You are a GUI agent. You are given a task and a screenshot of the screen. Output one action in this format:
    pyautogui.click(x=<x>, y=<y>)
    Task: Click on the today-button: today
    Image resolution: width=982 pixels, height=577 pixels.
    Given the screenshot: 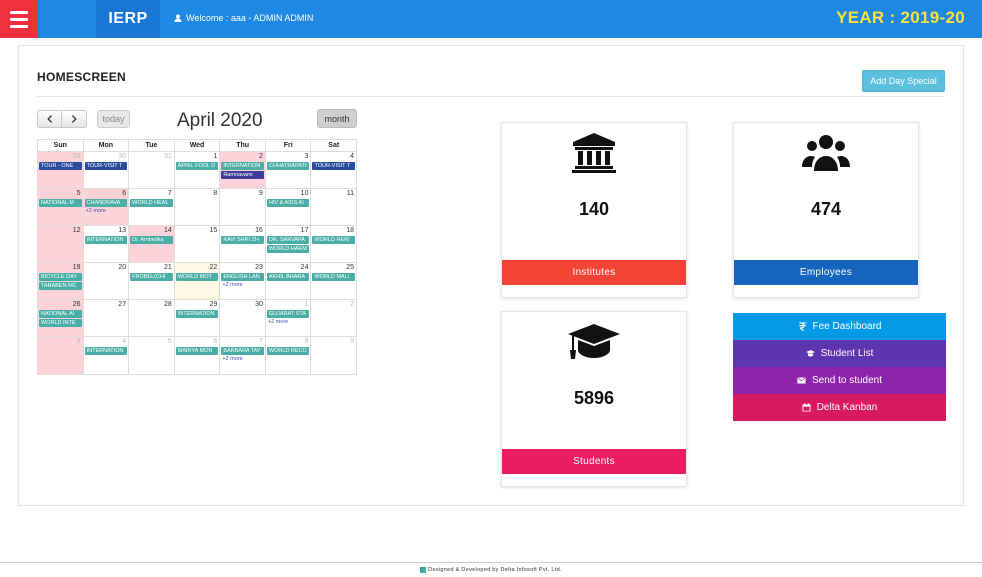 What is the action you would take?
    pyautogui.click(x=113, y=119)
    